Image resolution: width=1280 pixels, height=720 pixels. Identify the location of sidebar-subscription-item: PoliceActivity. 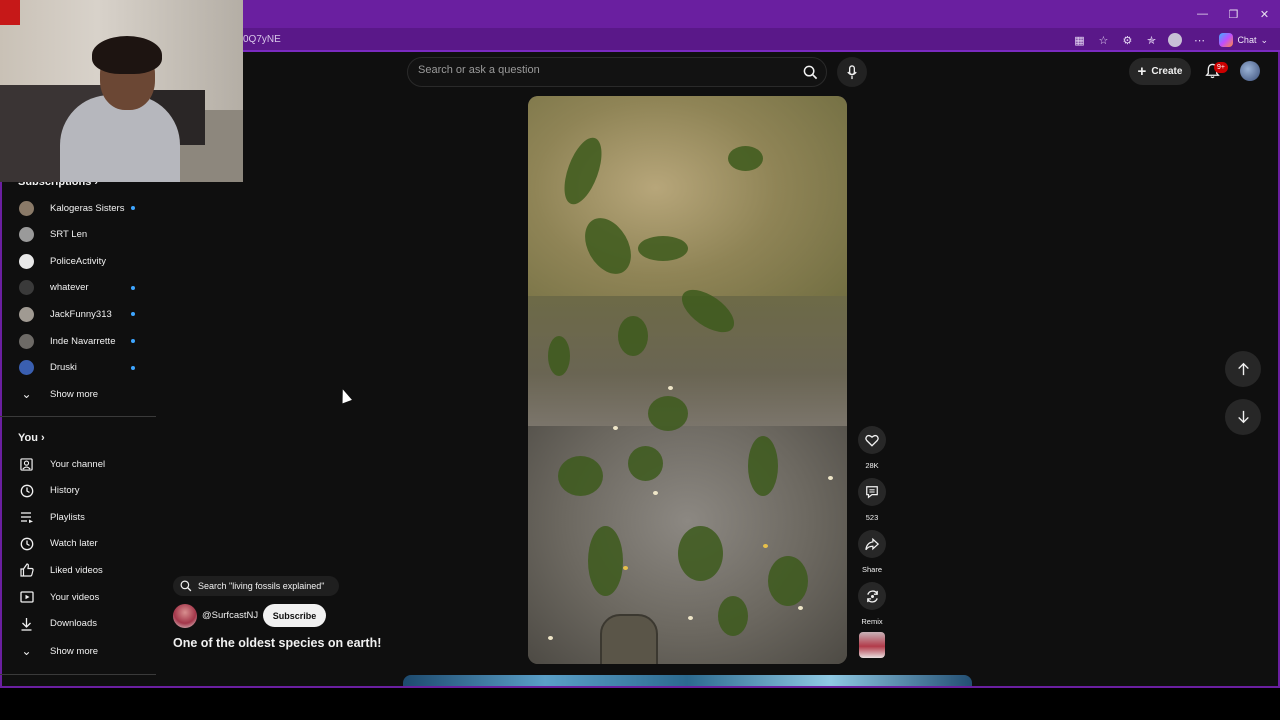
(79, 261).